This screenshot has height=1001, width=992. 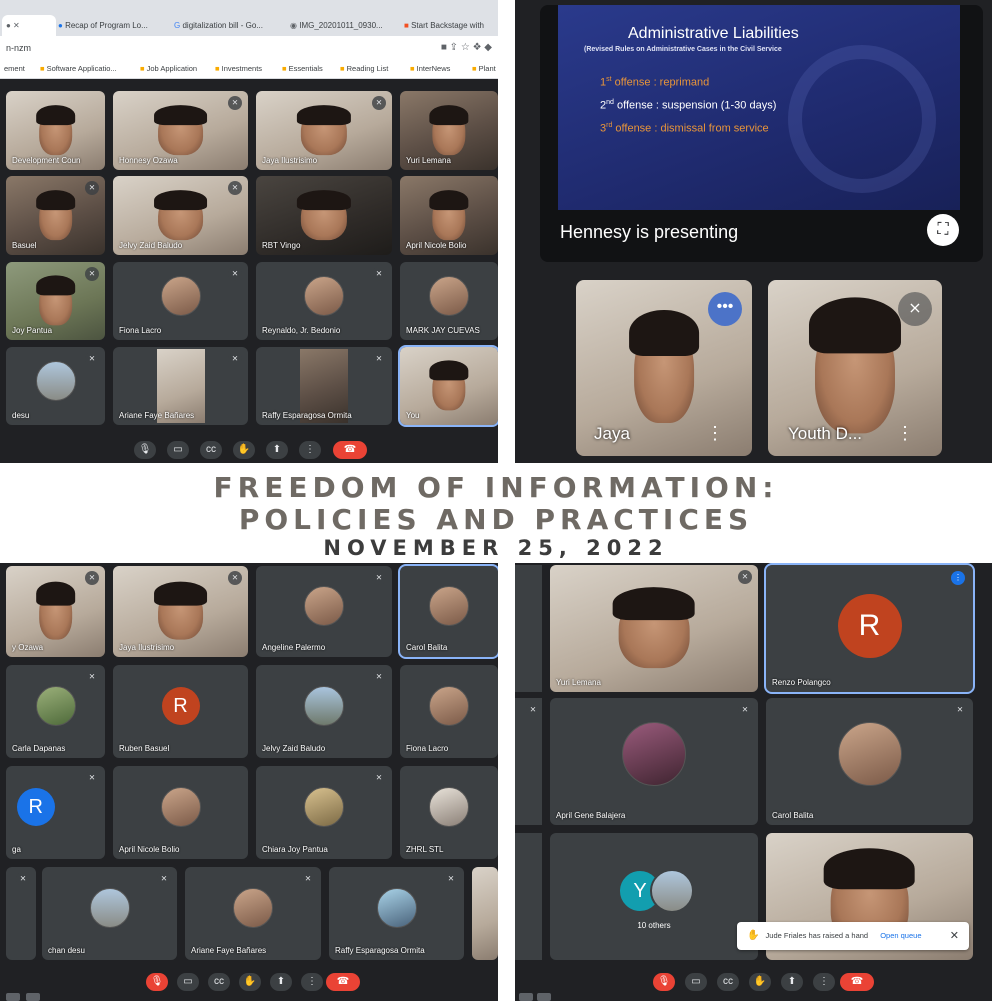 I want to click on browser-actions: ■ ⇪ ☆ ❖ ◆, so click(x=466, y=48).